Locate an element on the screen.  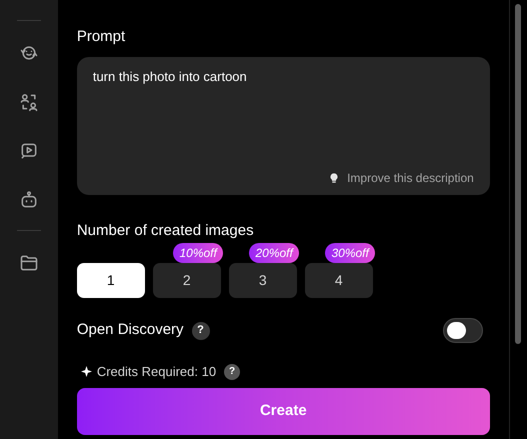
image-count-option: 3 is located at coordinates (262, 280).